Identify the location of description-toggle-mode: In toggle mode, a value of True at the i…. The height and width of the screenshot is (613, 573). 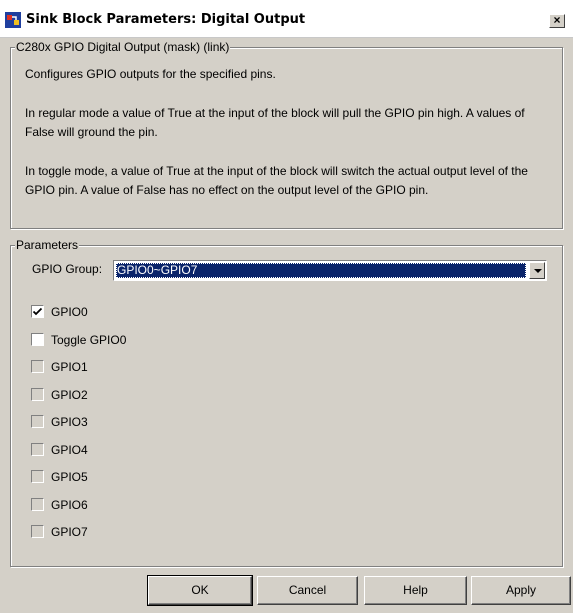
(276, 180).